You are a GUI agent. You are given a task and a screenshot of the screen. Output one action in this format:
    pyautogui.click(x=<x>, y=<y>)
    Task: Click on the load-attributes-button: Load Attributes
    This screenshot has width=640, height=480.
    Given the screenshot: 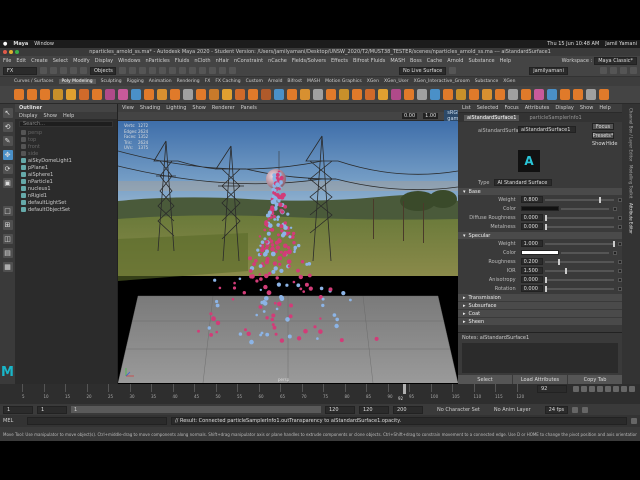 What is the action you would take?
    pyautogui.click(x=540, y=379)
    